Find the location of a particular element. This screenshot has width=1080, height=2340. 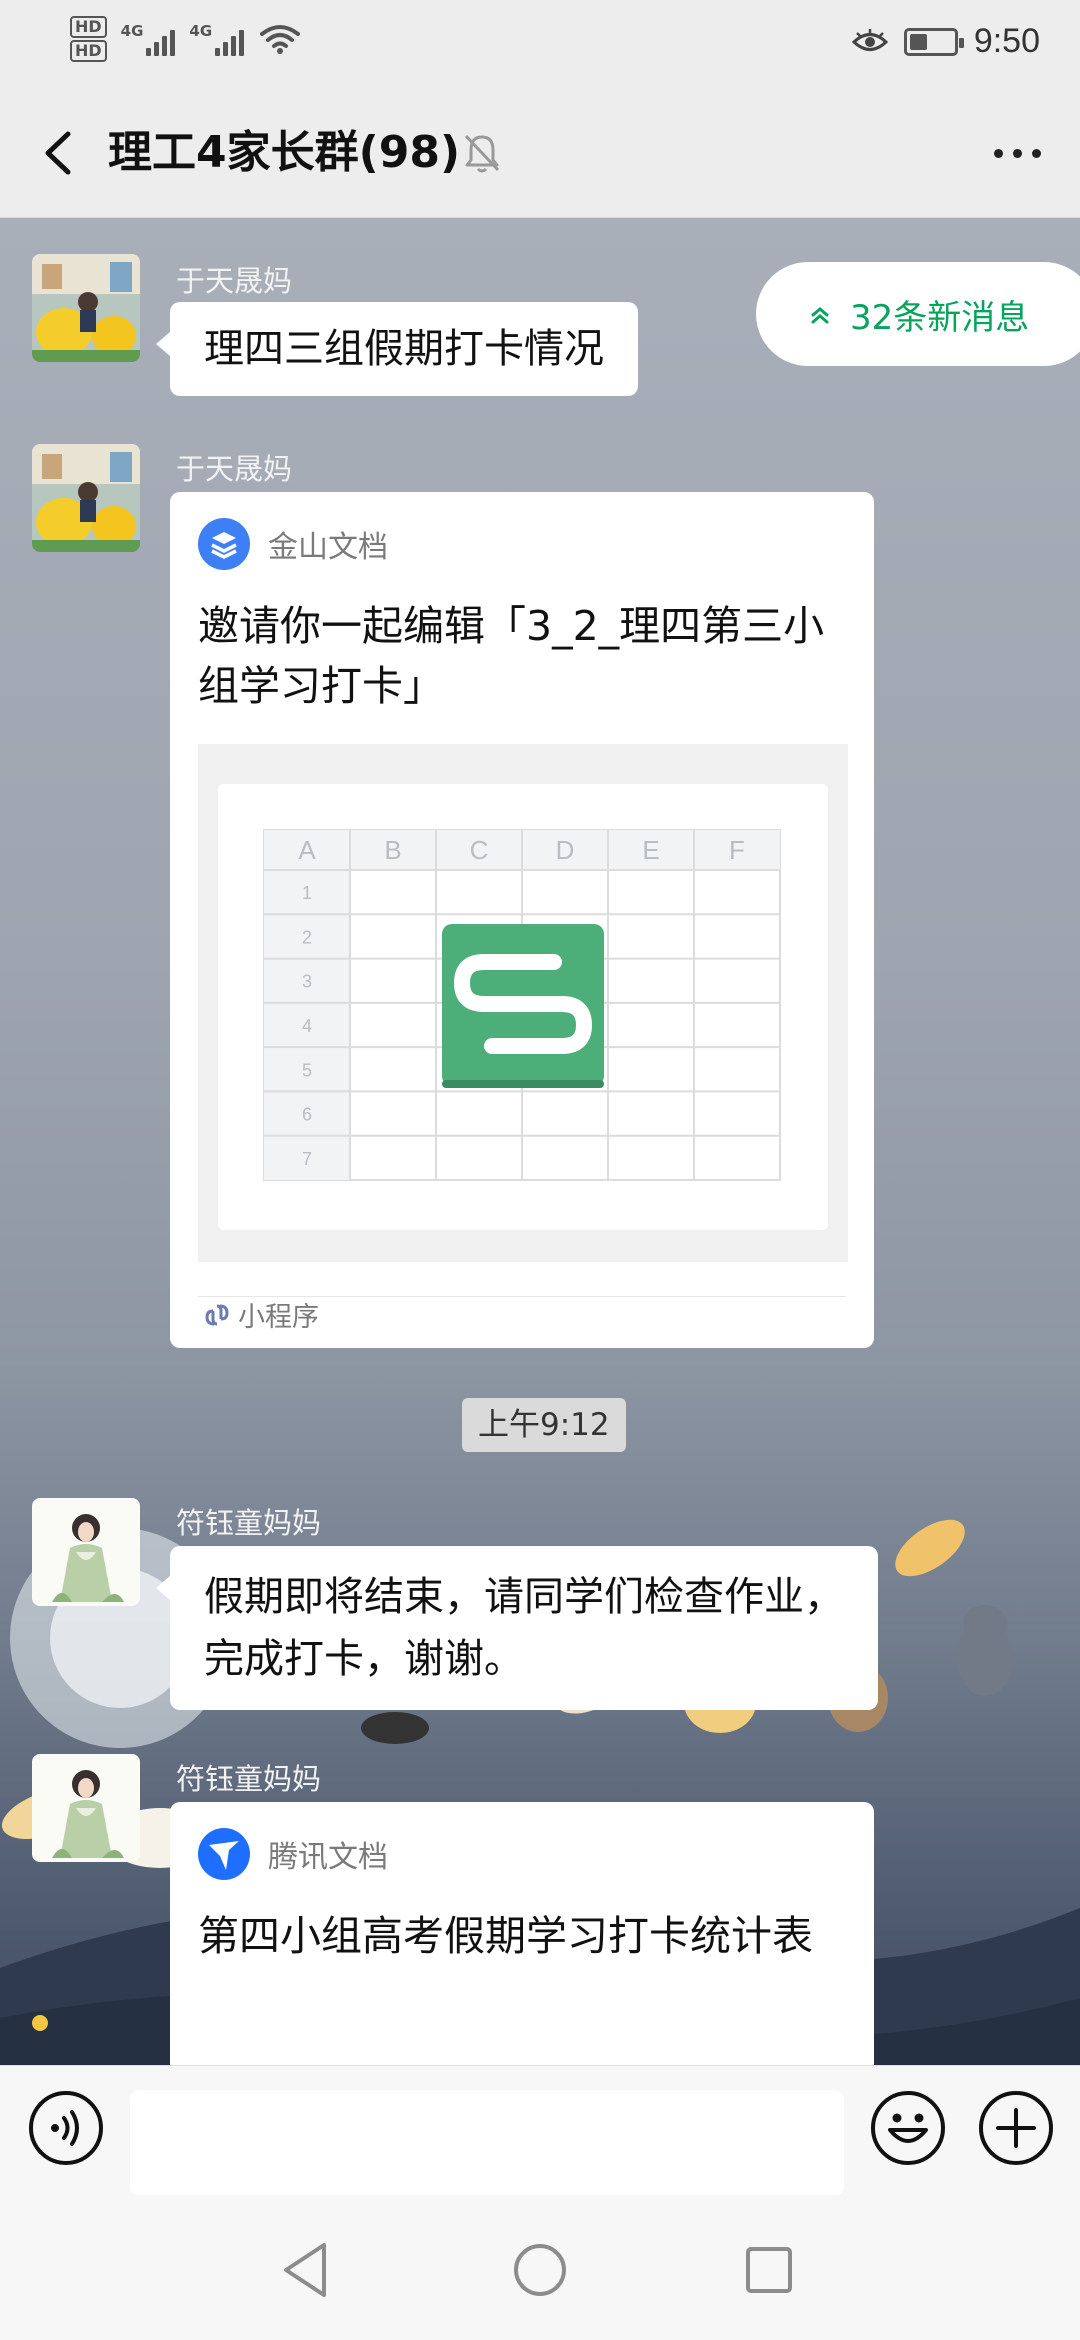

sheet-row-label: 4 is located at coordinates (307, 1026).